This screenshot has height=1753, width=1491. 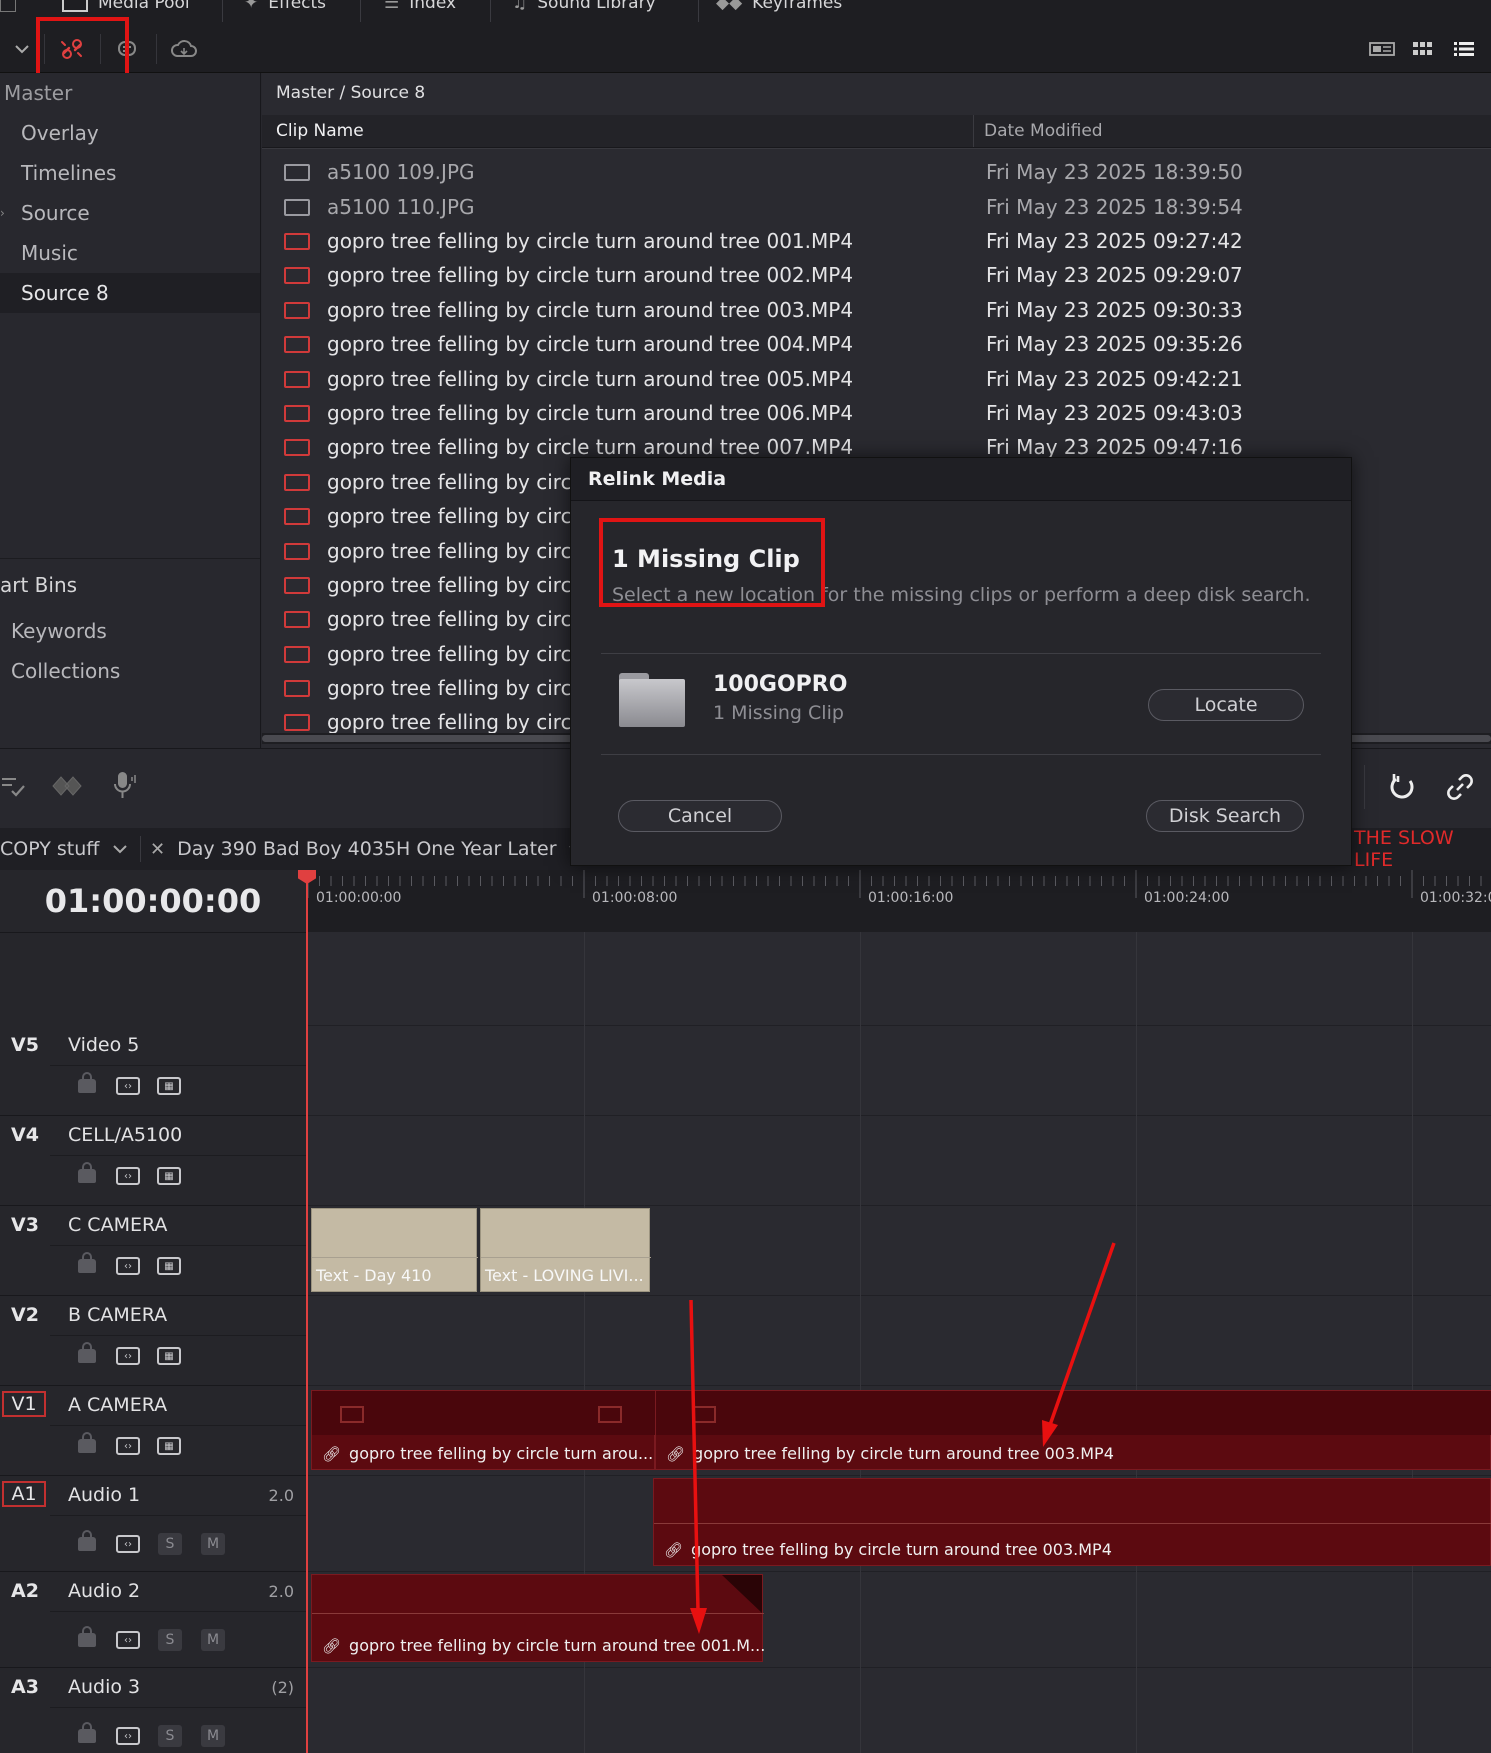 I want to click on tab-index: ☰ Index, so click(x=420, y=8).